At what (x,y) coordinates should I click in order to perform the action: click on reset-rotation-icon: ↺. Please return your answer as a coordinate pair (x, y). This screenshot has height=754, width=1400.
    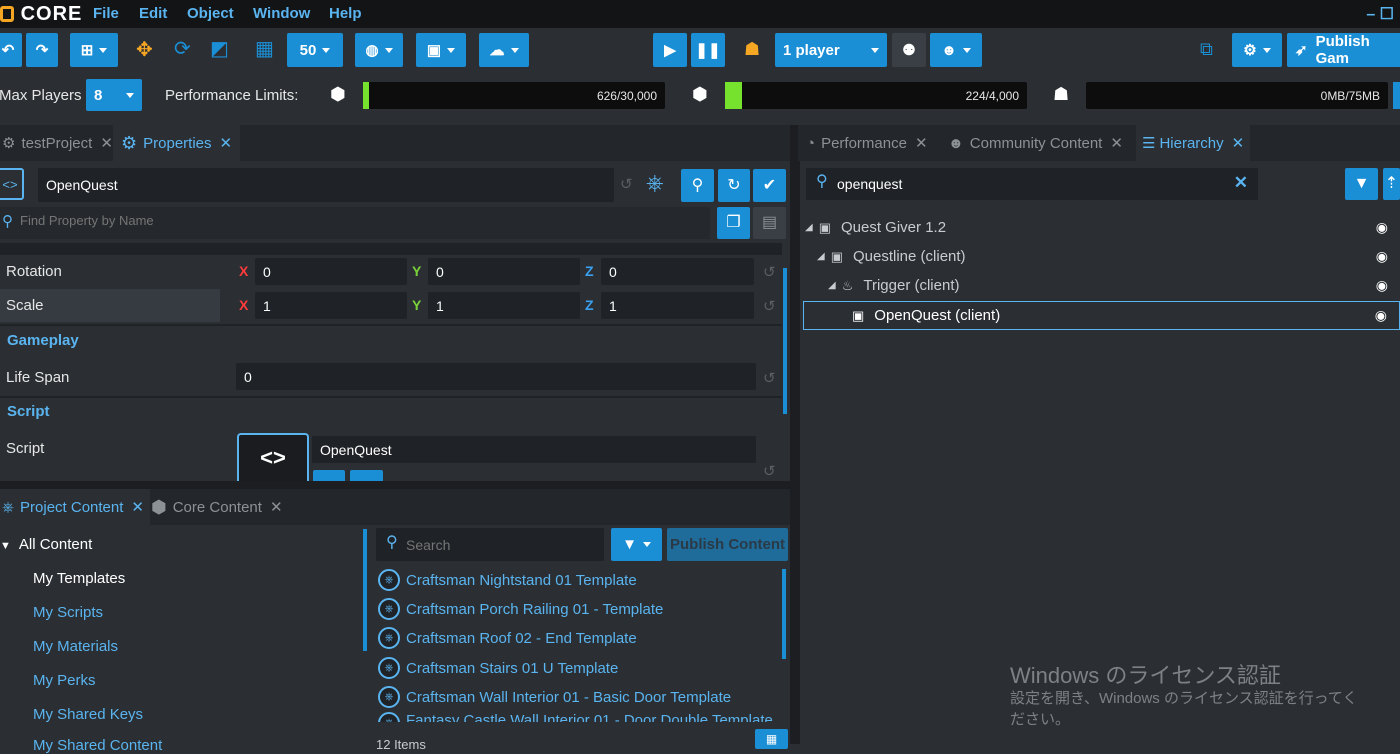
    Looking at the image, I should click on (769, 272).